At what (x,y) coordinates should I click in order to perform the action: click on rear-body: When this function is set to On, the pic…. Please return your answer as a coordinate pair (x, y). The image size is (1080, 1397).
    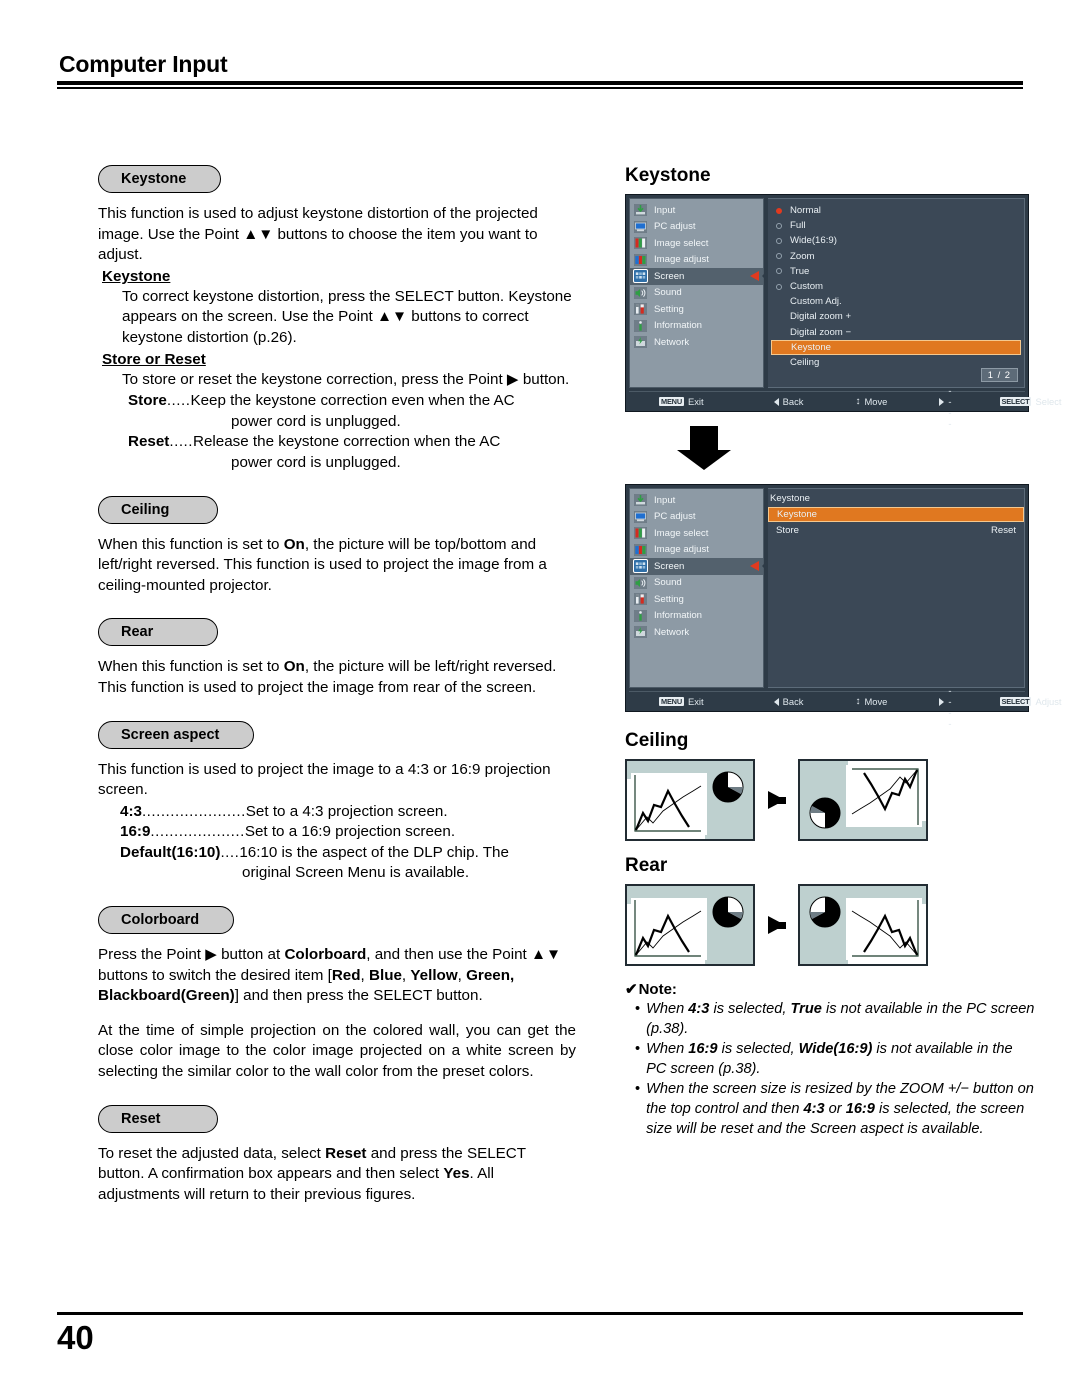
    Looking at the image, I should click on (337, 677).